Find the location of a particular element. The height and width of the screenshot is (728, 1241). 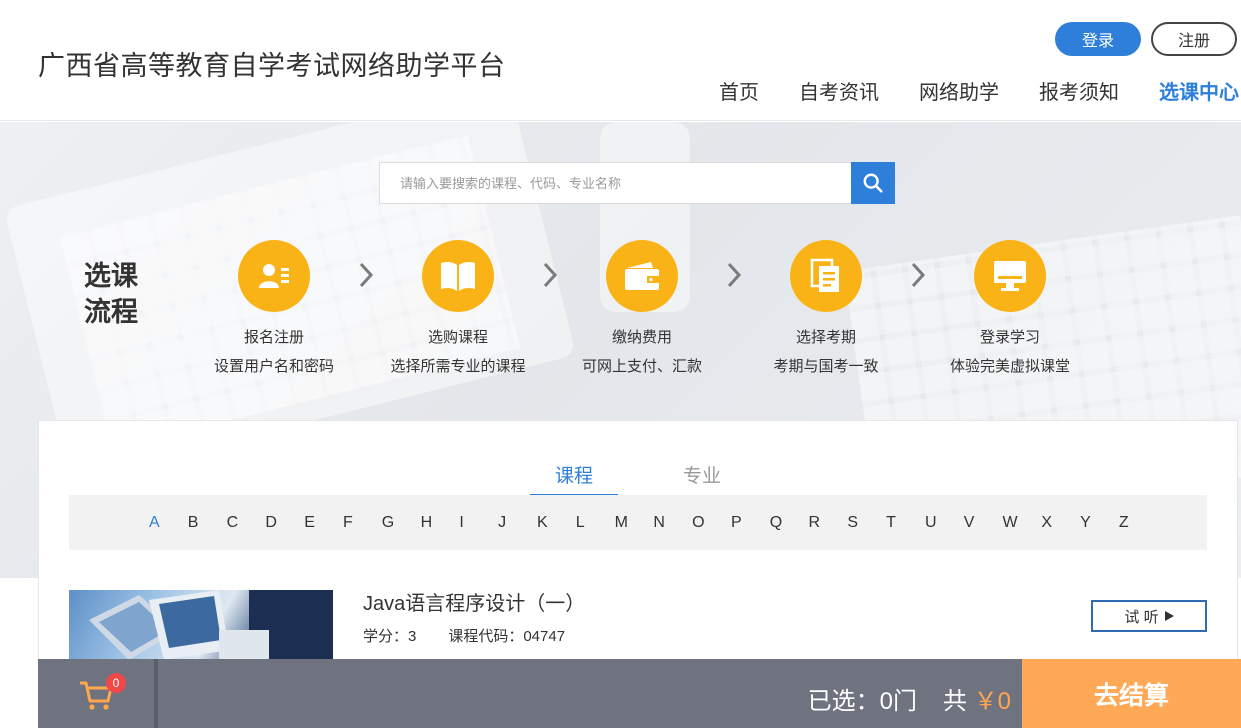

step-title: 报名注册 is located at coordinates (273, 337).